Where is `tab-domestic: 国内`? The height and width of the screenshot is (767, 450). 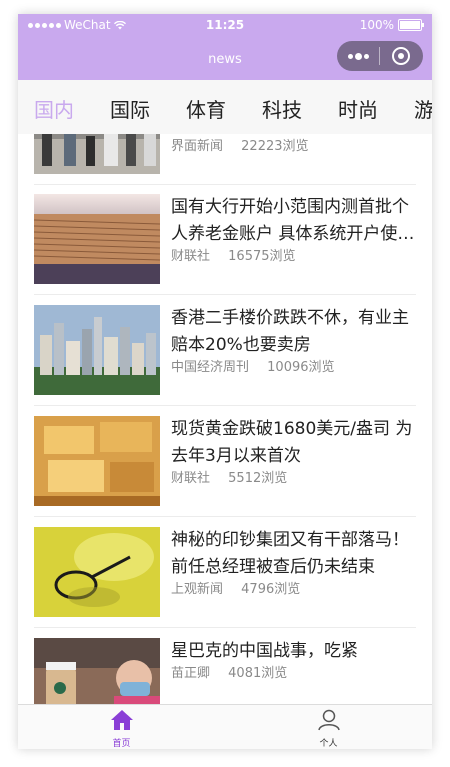 tab-domestic: 国内 is located at coordinates (54, 108).